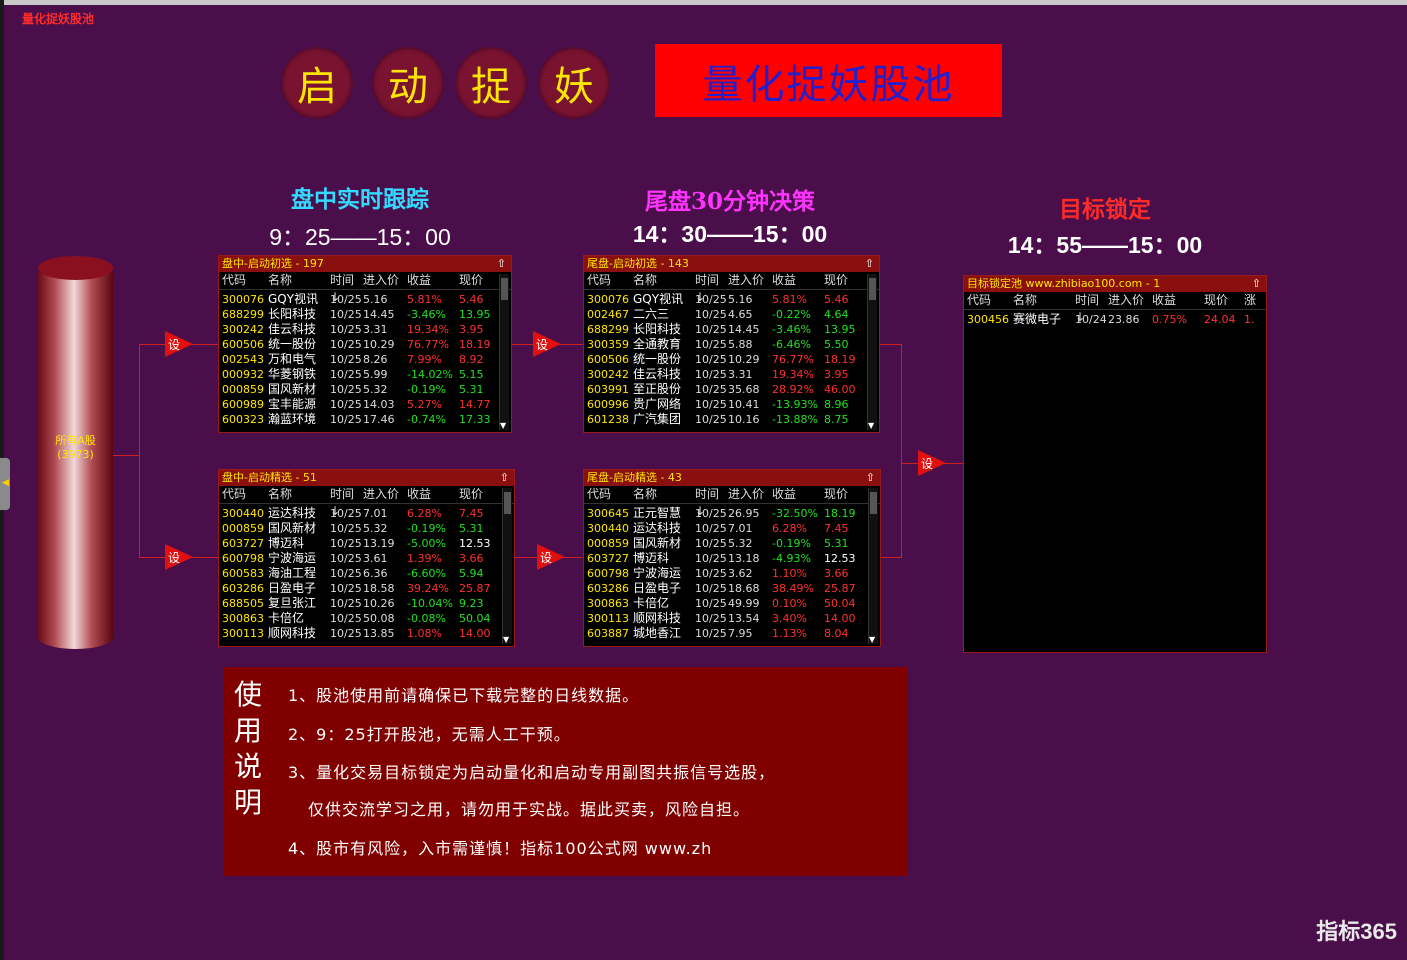 The height and width of the screenshot is (960, 1407). I want to click on table-row: 300863 卡倍亿 10/25 50.08 -0.08% 50.04, so click(368, 618).